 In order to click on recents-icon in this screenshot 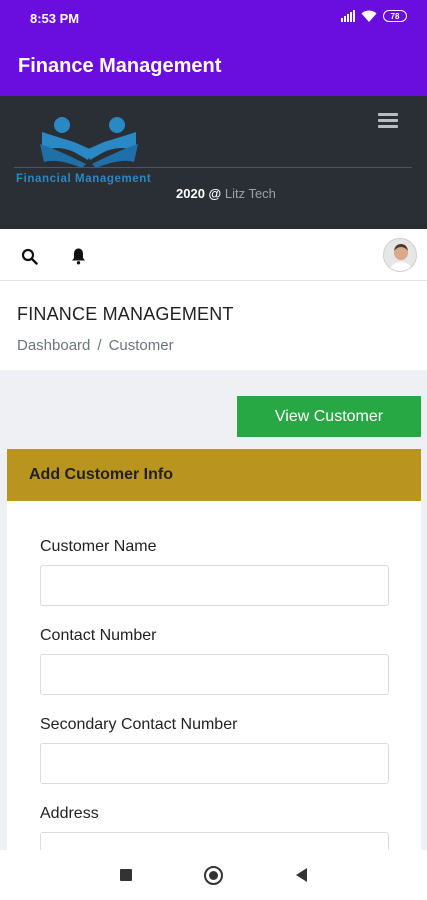, I will do `click(126, 875)`.